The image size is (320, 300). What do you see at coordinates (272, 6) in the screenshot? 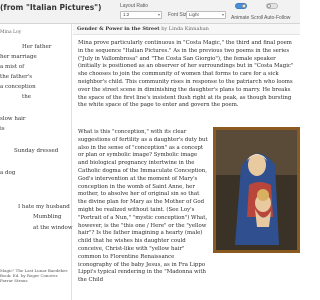
I see `auto-follow-toggle` at bounding box center [272, 6].